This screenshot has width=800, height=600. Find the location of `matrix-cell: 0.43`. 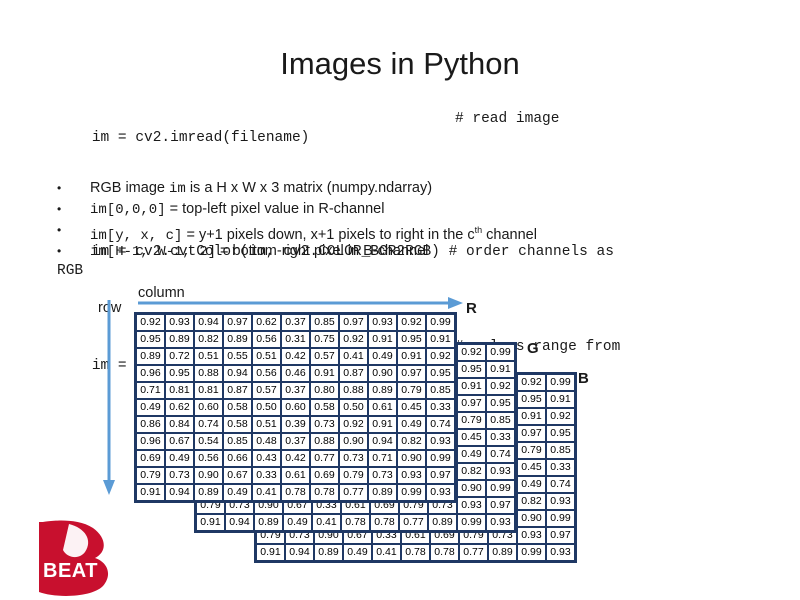

matrix-cell: 0.43 is located at coordinates (266, 458).